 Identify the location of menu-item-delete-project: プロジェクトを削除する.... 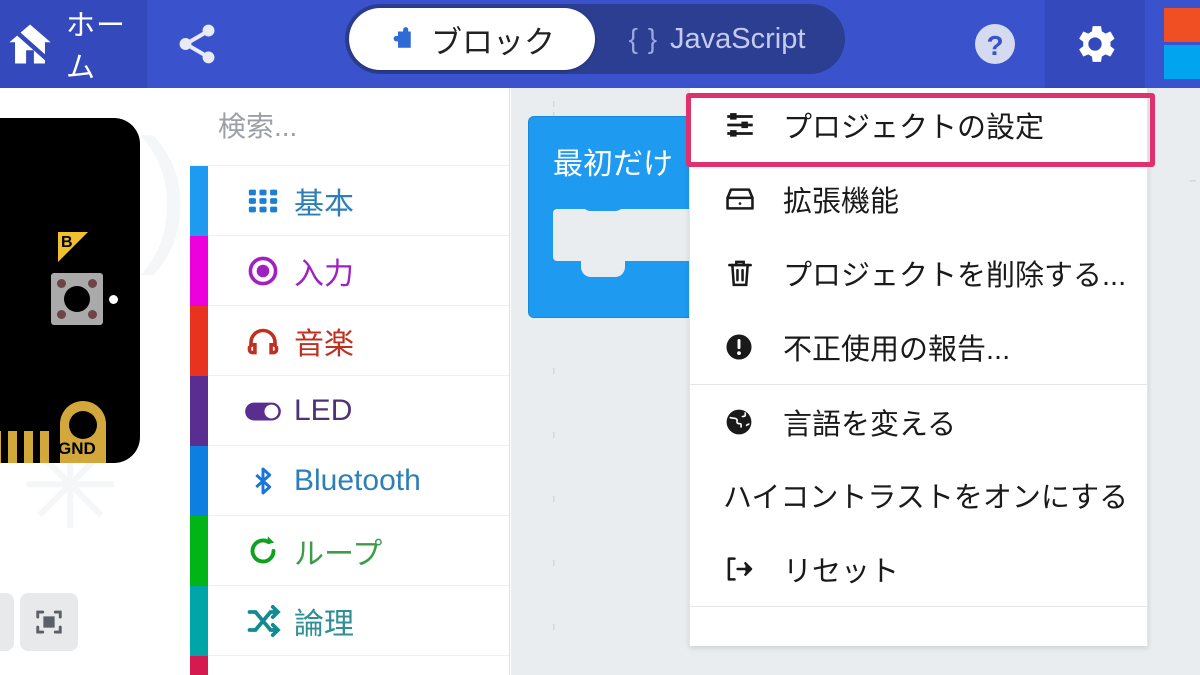
(918, 273).